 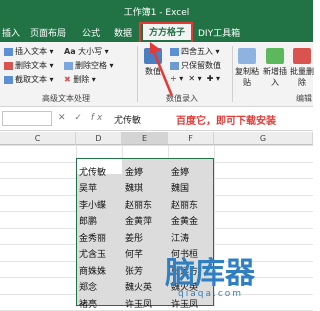 What do you see at coordinates (191, 138) in the screenshot?
I see `column-header-f: F` at bounding box center [191, 138].